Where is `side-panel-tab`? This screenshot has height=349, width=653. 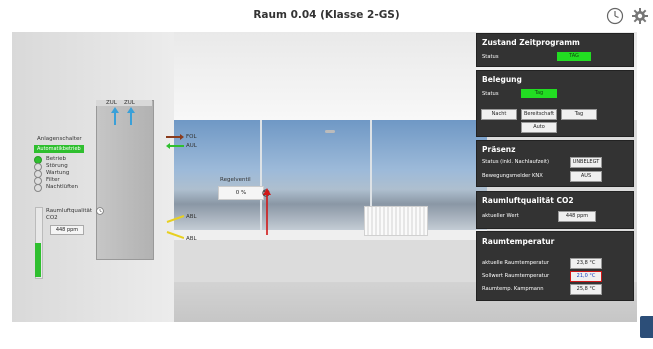 side-panel-tab is located at coordinates (646, 327).